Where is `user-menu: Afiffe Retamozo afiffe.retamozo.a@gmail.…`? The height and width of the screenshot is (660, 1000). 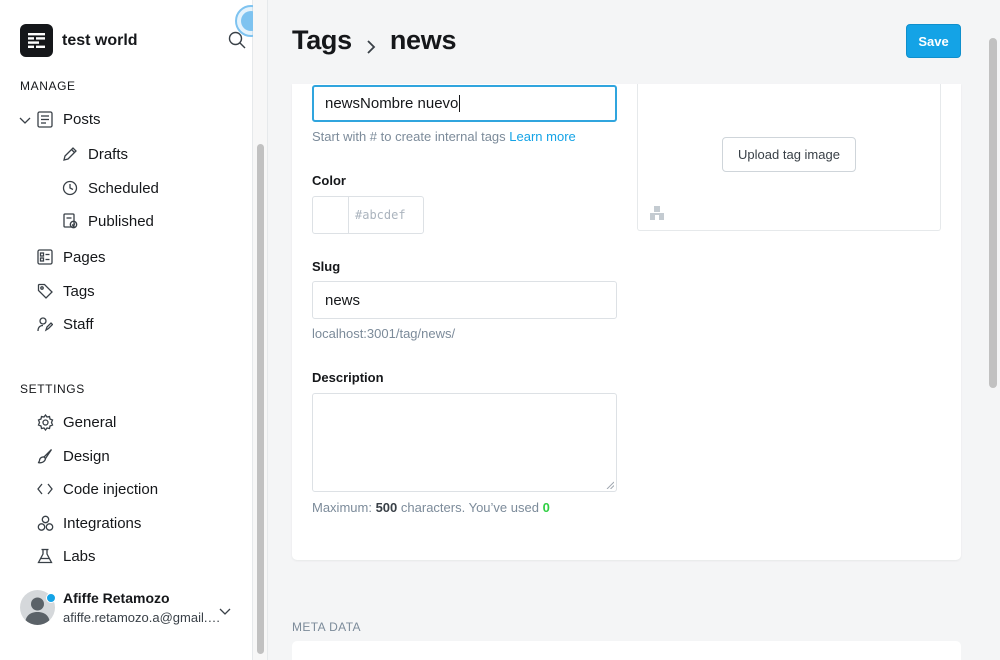
user-menu: Afiffe Retamozo afiffe.retamozo.a@gmail.… is located at coordinates (120, 607).